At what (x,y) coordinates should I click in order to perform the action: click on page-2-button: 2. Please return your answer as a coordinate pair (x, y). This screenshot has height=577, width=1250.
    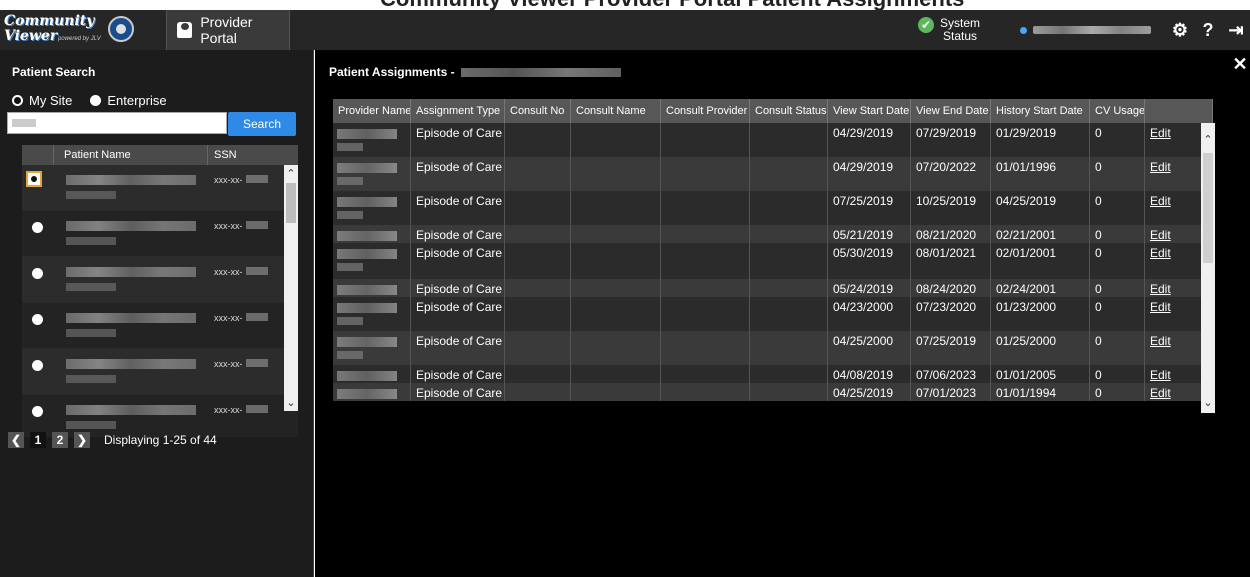
    Looking at the image, I should click on (60, 440).